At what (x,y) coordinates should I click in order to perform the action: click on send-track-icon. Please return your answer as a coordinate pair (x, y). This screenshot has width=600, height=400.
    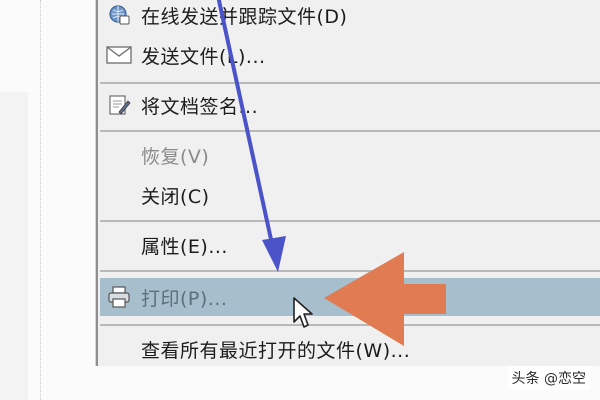
    Looking at the image, I should click on (119, 15).